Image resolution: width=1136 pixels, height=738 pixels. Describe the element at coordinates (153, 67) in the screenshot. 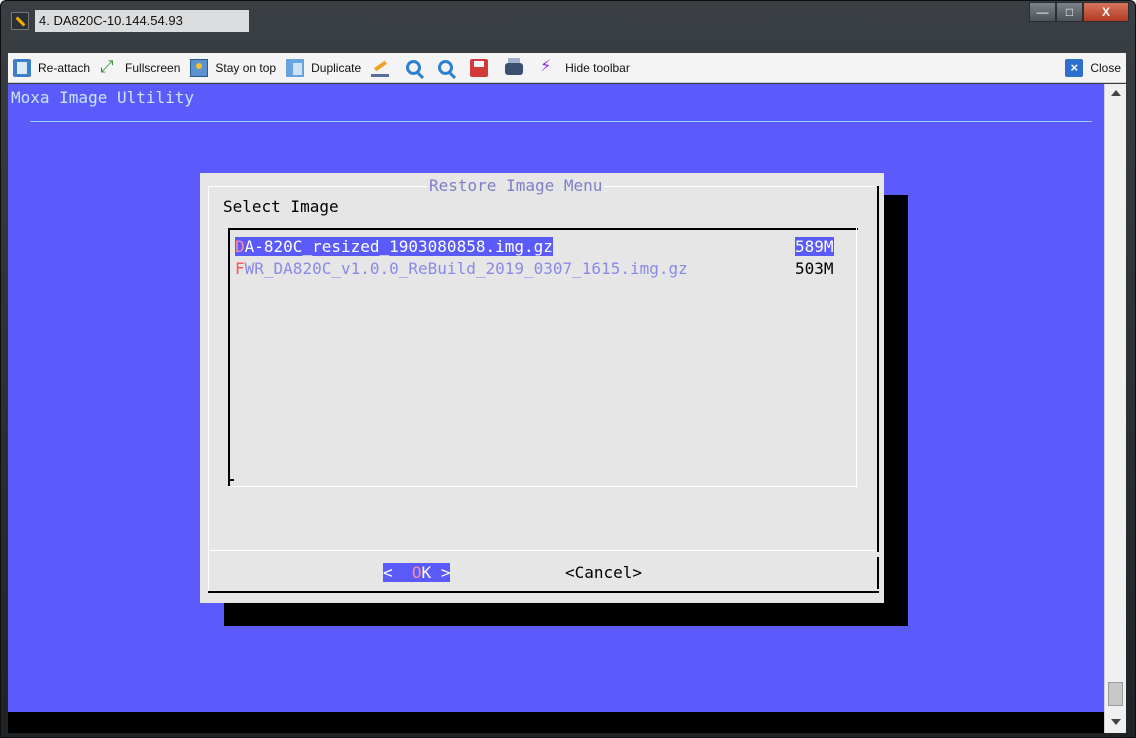

I see `fullscreen-label: Fullscreen` at that location.